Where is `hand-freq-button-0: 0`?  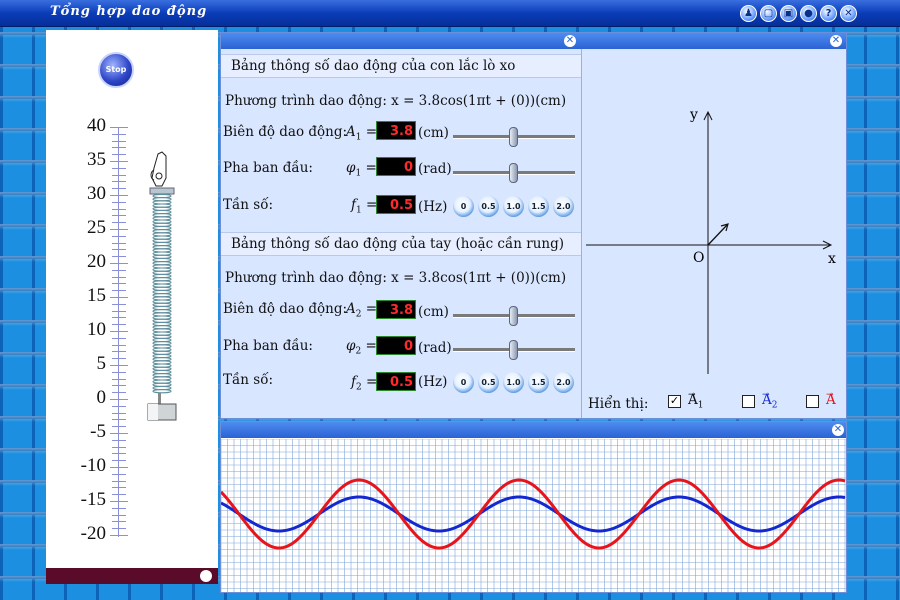
hand-freq-button-0: 0 is located at coordinates (463, 382).